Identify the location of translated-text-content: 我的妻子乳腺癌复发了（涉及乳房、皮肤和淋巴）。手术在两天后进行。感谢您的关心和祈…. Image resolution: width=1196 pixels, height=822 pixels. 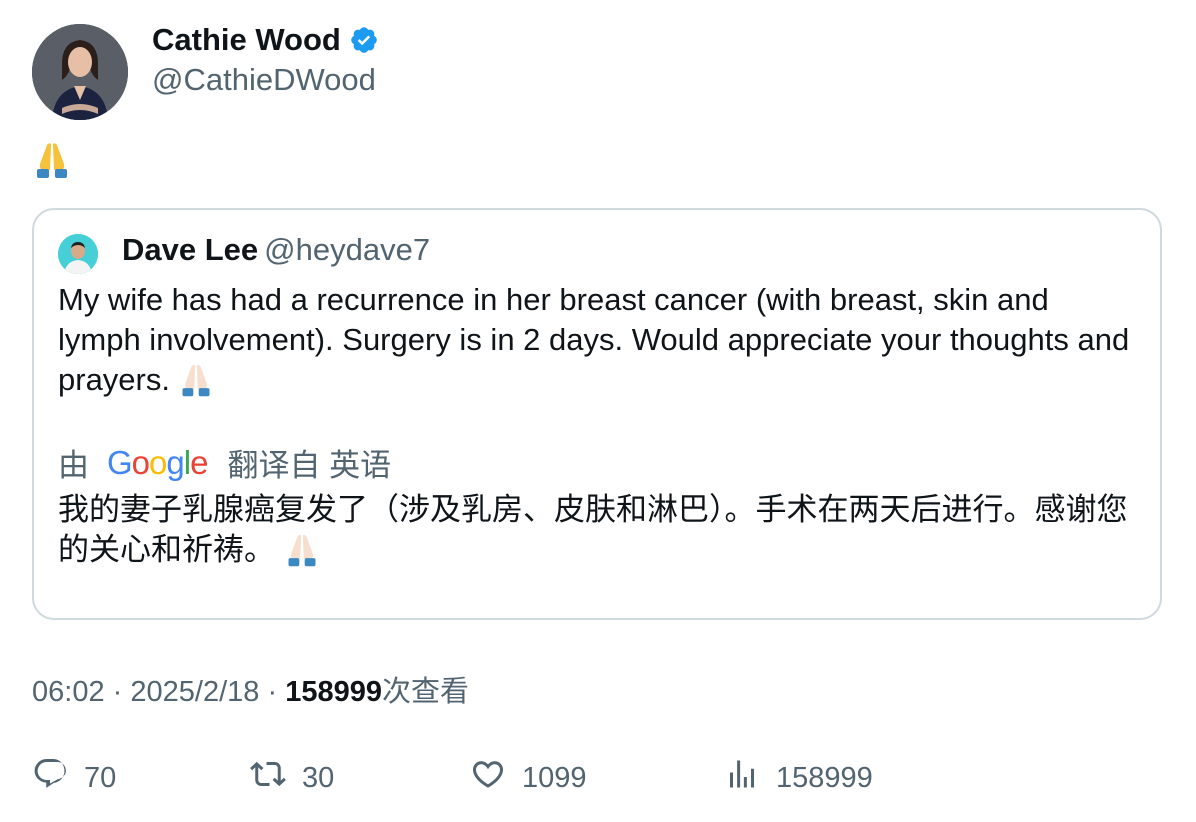
(593, 530).